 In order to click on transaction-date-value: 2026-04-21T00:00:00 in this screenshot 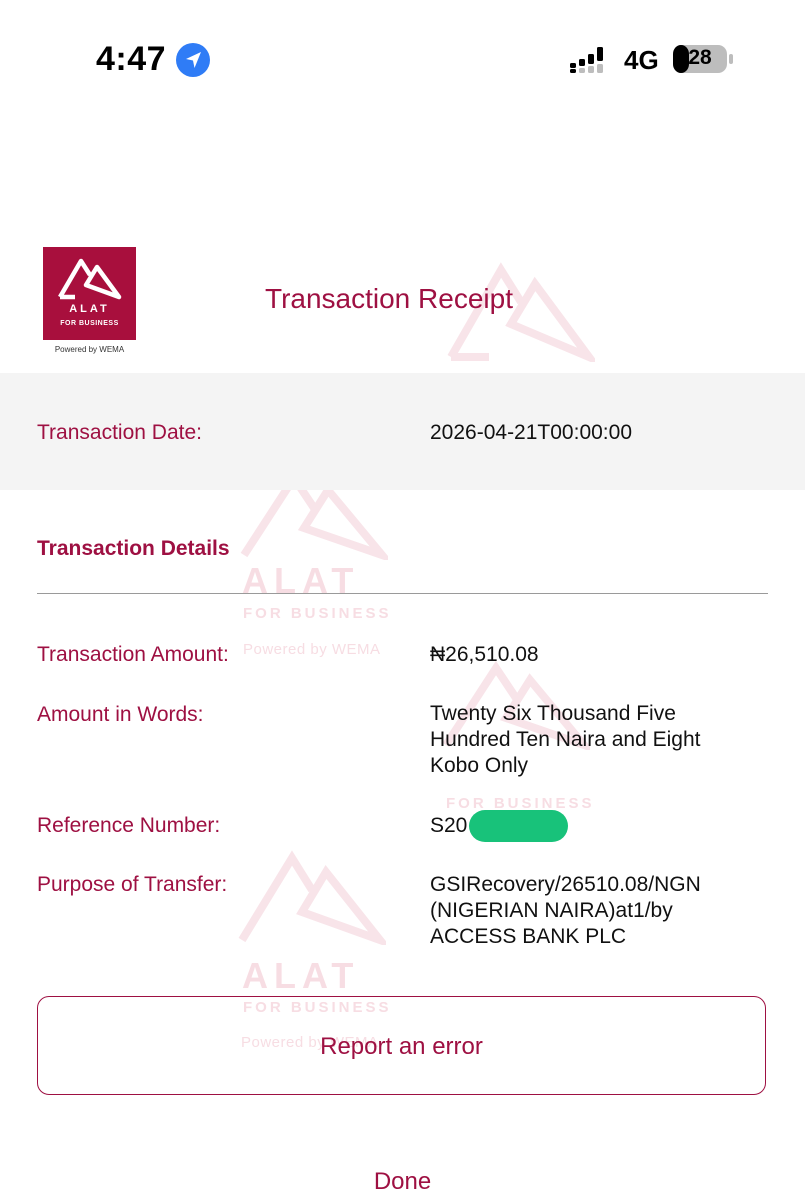, I will do `click(531, 432)`.